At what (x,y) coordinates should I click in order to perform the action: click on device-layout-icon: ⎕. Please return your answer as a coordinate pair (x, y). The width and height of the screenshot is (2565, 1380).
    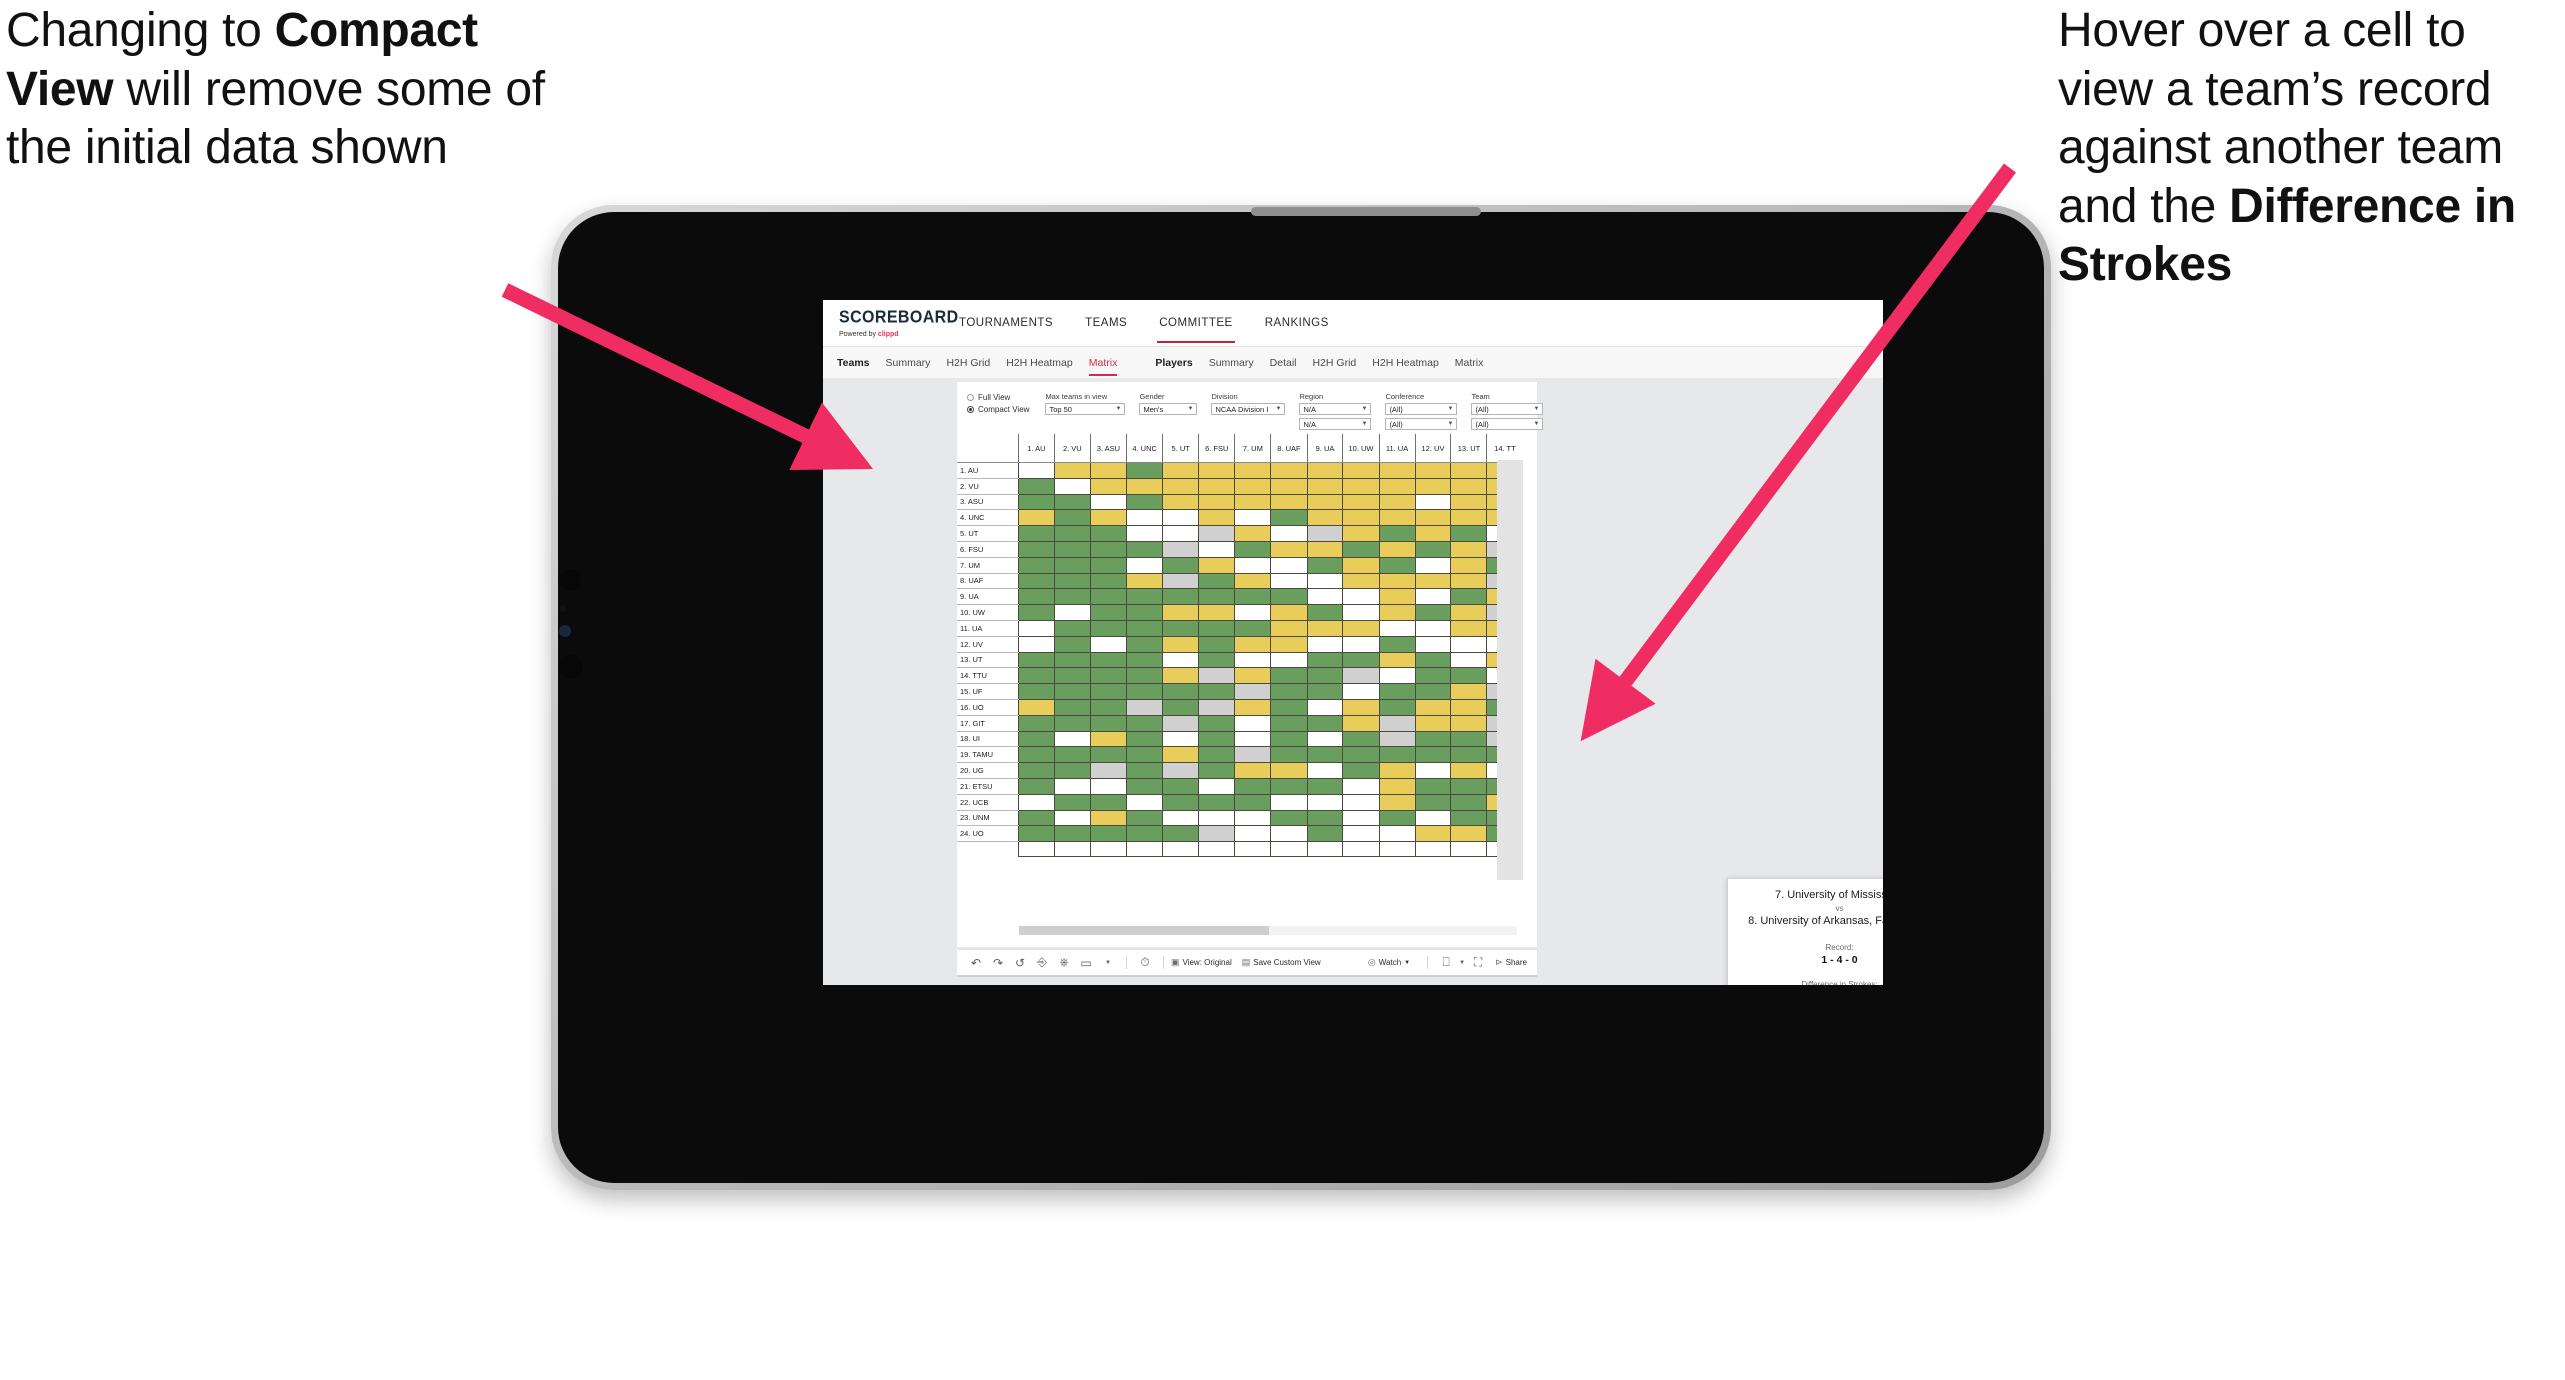
    Looking at the image, I should click on (1446, 963).